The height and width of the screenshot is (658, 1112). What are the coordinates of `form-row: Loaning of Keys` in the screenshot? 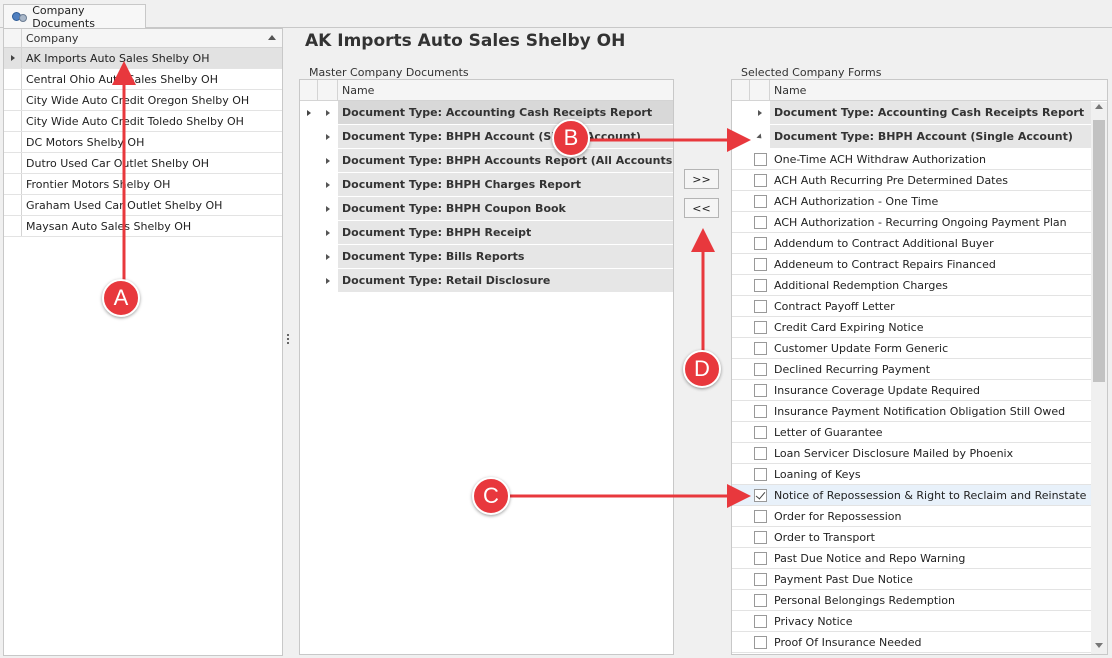 It's located at (911, 474).